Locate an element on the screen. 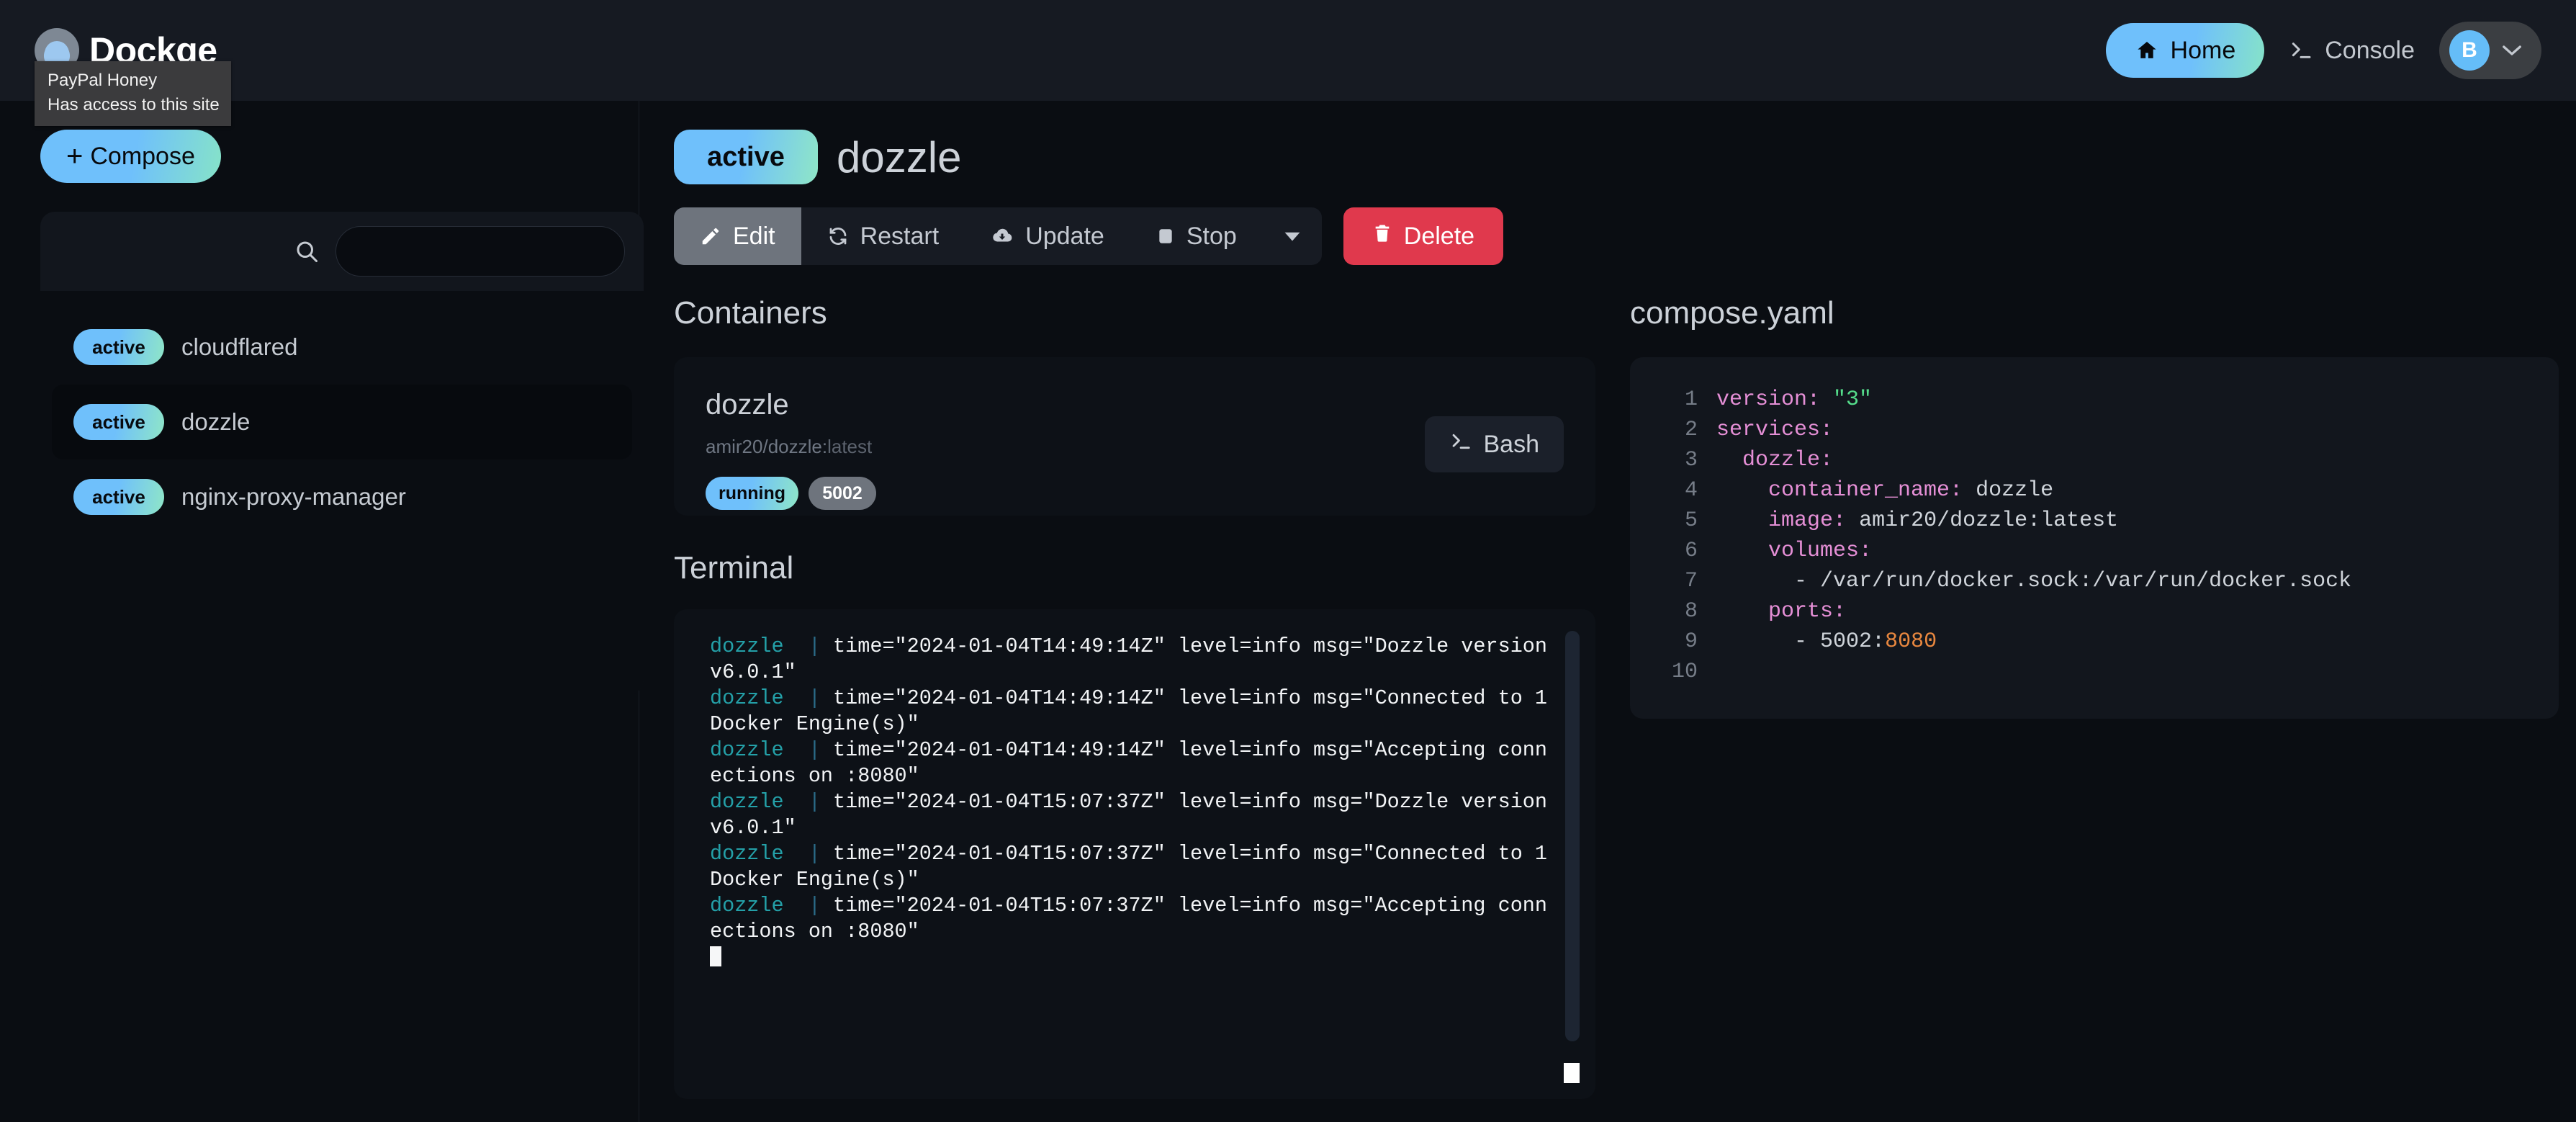 The height and width of the screenshot is (1122, 2576). text-cursor is located at coordinates (715, 956).